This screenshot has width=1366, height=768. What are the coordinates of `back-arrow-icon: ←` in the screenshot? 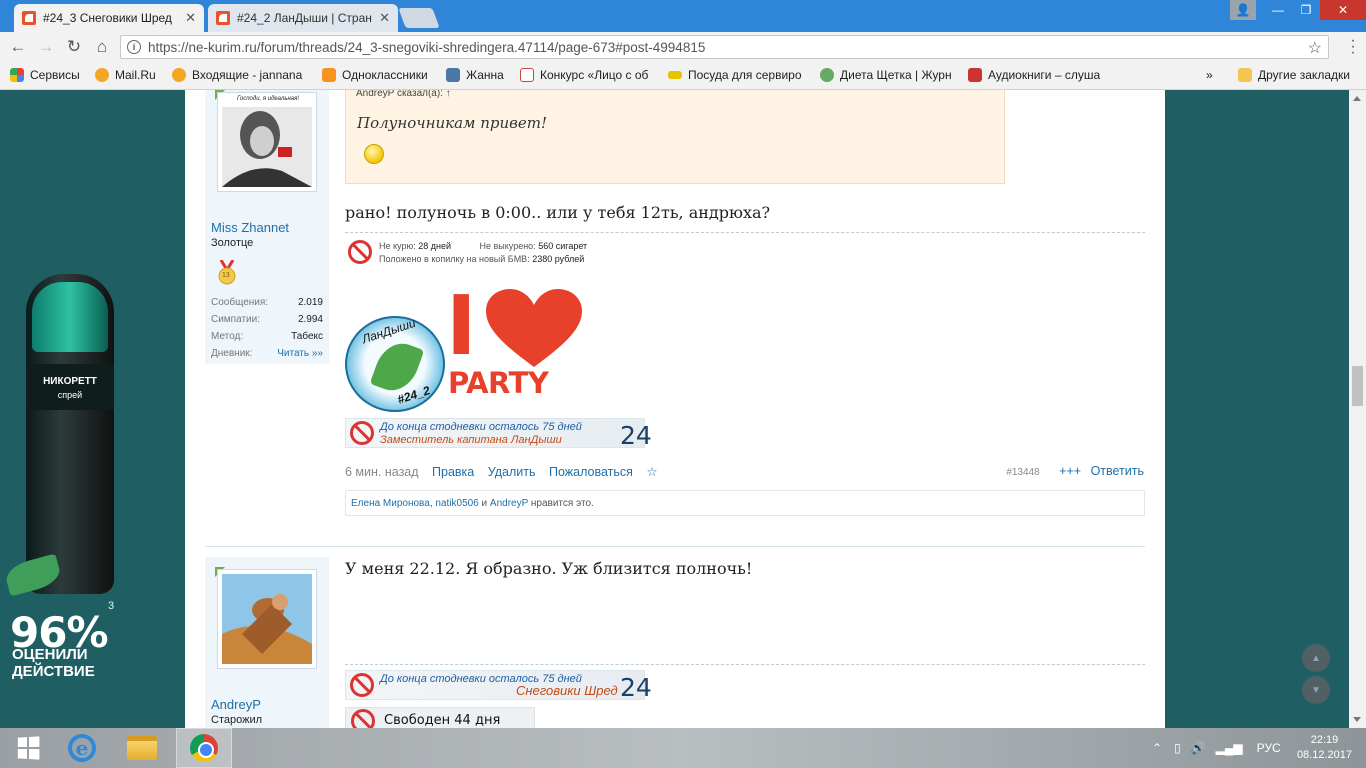 It's located at (18, 47).